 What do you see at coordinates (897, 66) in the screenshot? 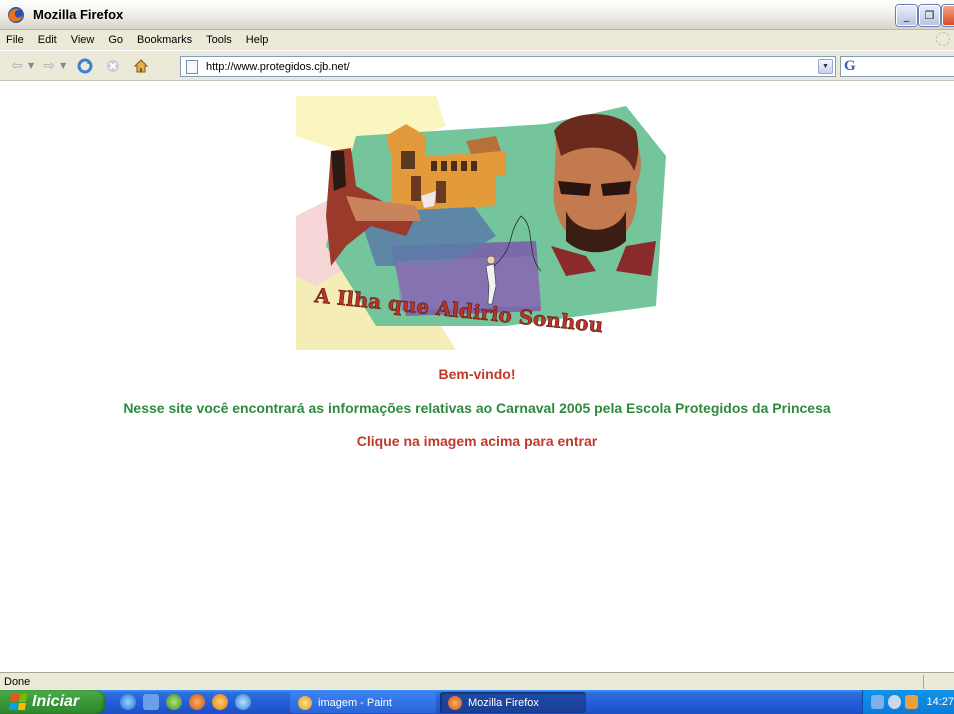
I see `search-box: G` at bounding box center [897, 66].